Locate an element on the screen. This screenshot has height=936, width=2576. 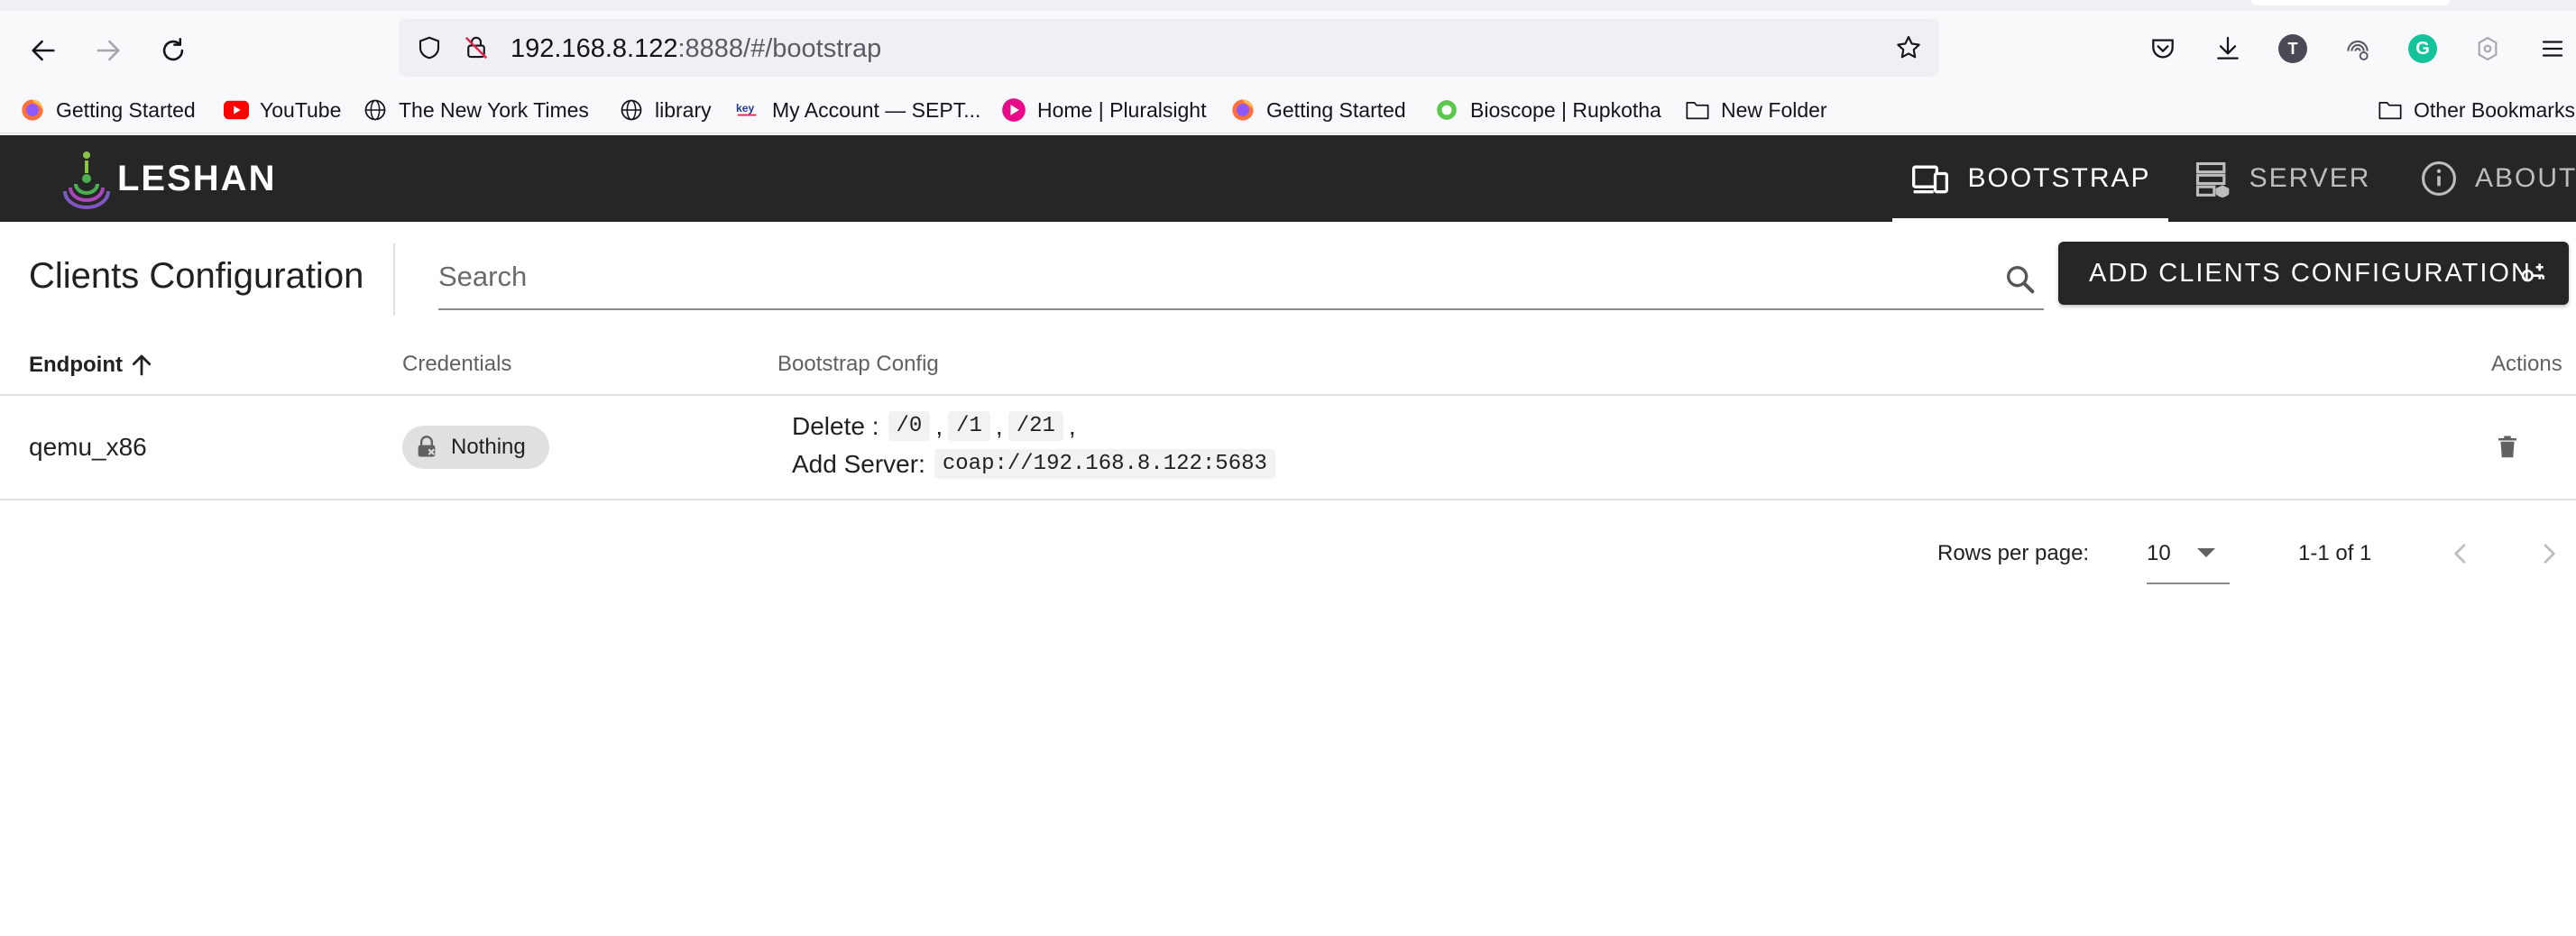
add-key-icon is located at coordinates (2534, 273).